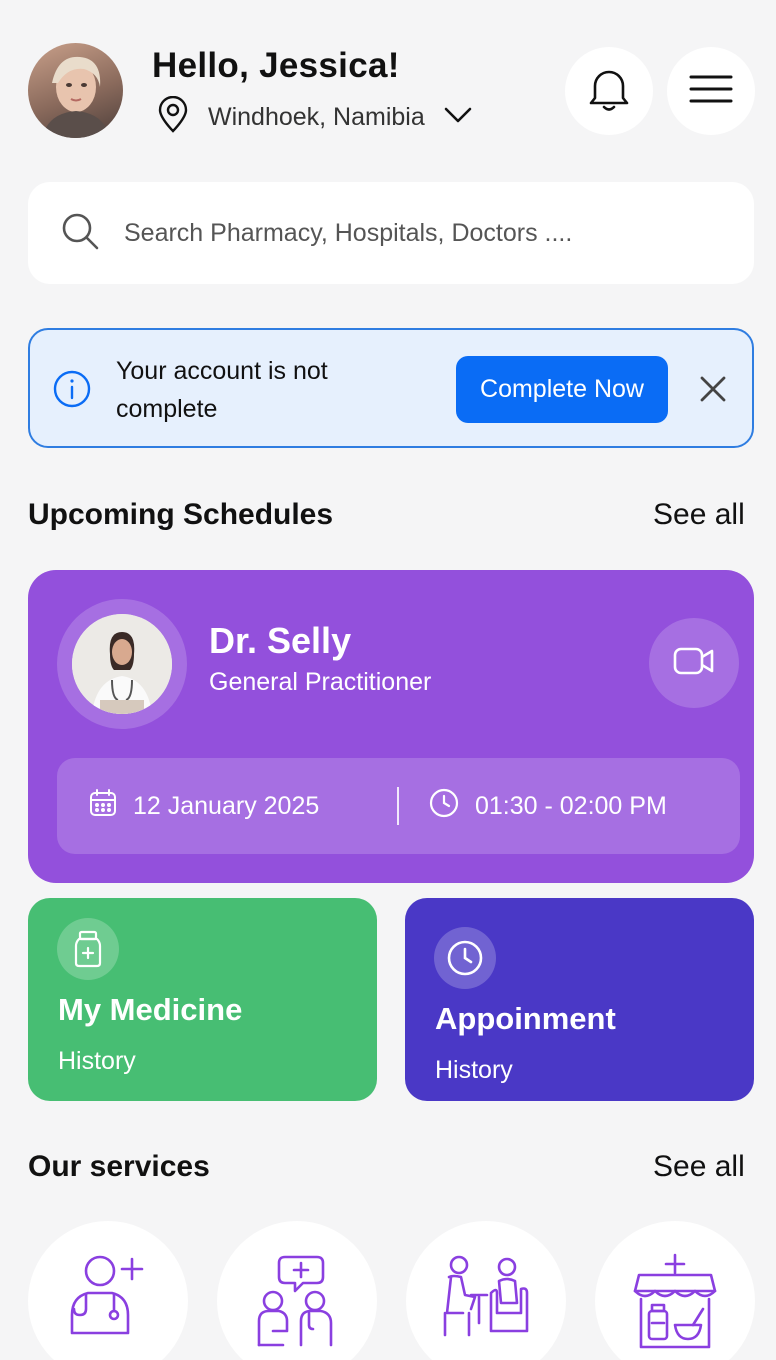 The width and height of the screenshot is (776, 1360). I want to click on doctor-avatar, so click(122, 664).